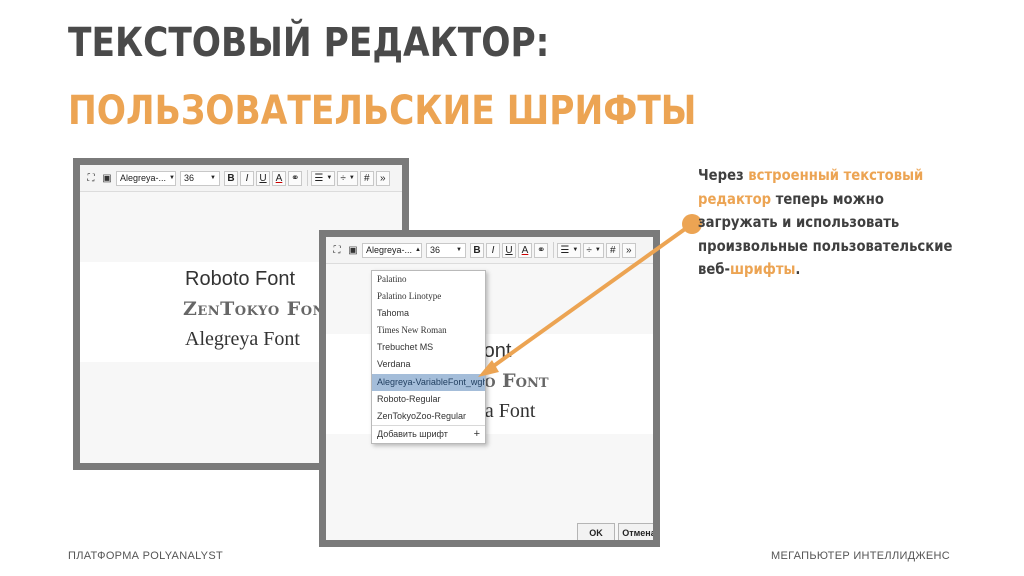 The height and width of the screenshot is (576, 1024). I want to click on arrow-line, so click(590, 297).